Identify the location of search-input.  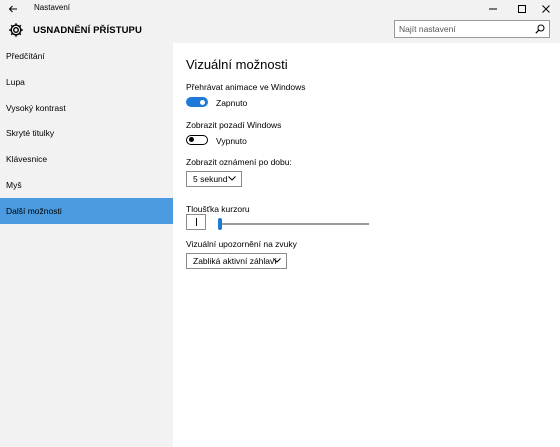
(465, 29).